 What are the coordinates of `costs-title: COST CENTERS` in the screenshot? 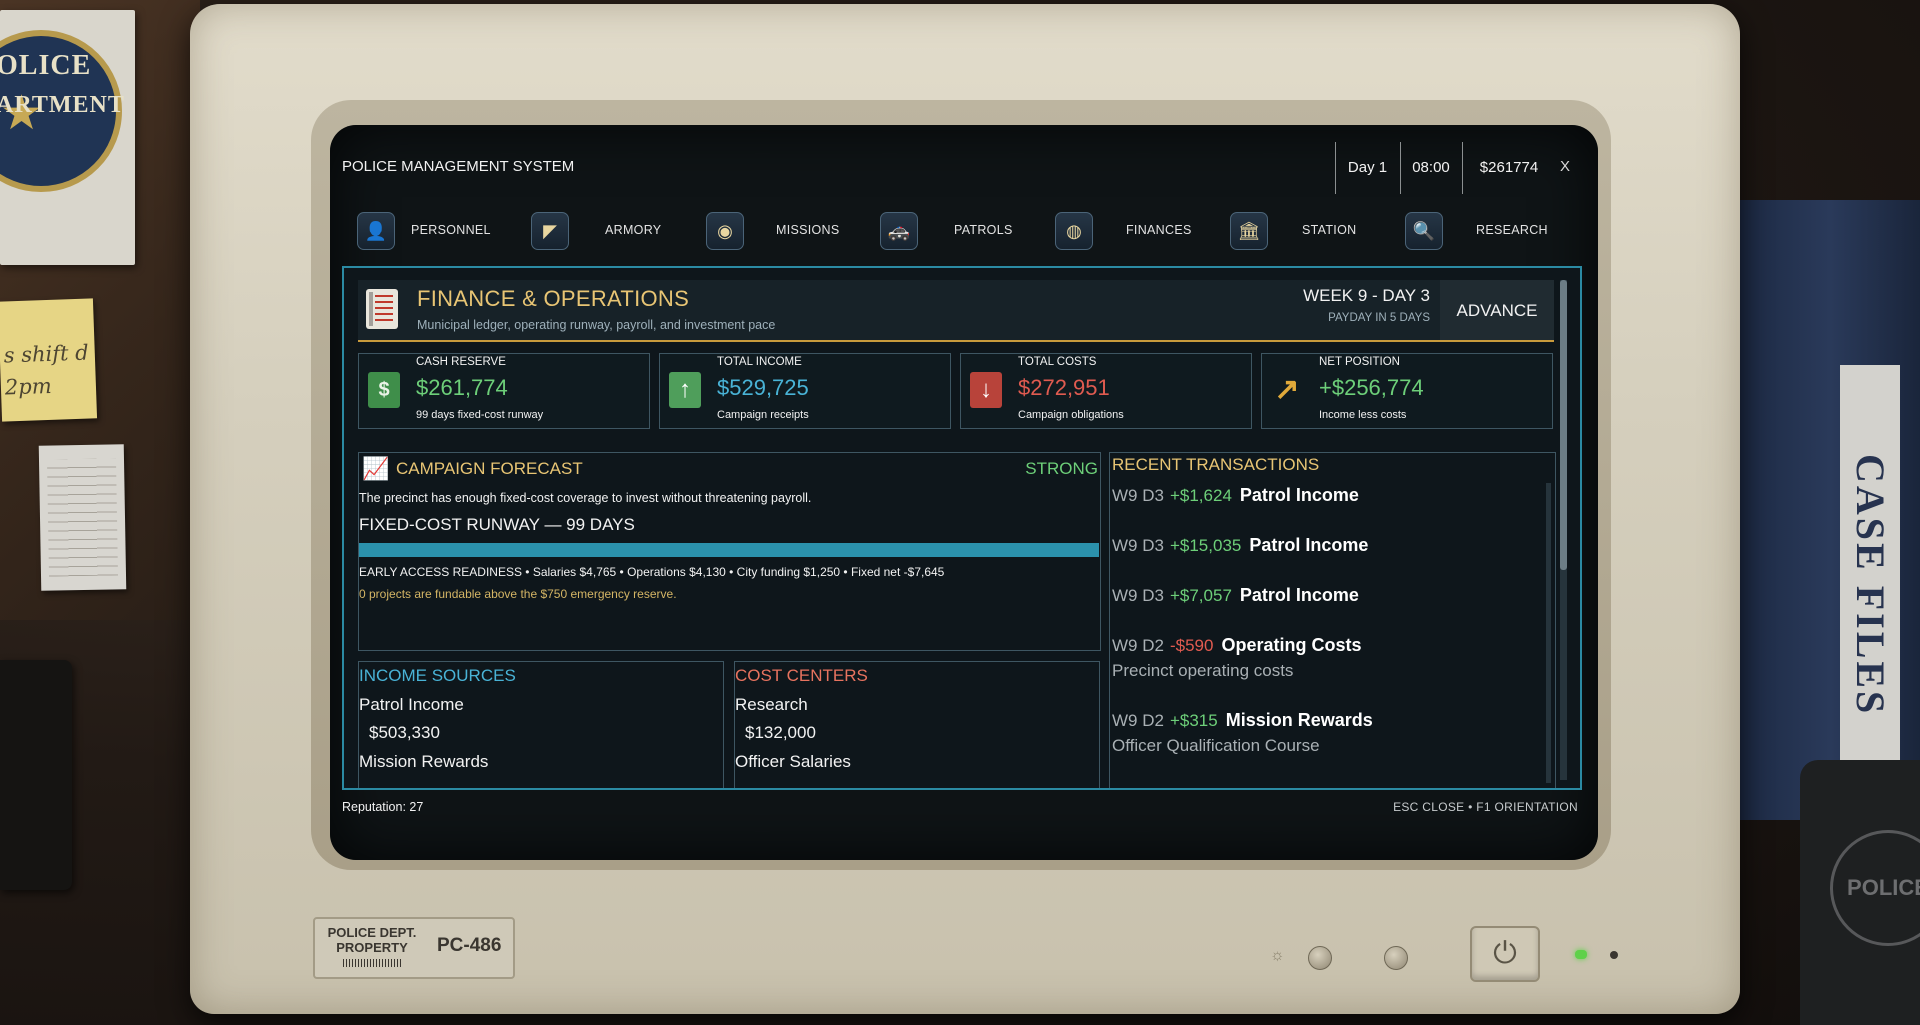 It's located at (801, 675).